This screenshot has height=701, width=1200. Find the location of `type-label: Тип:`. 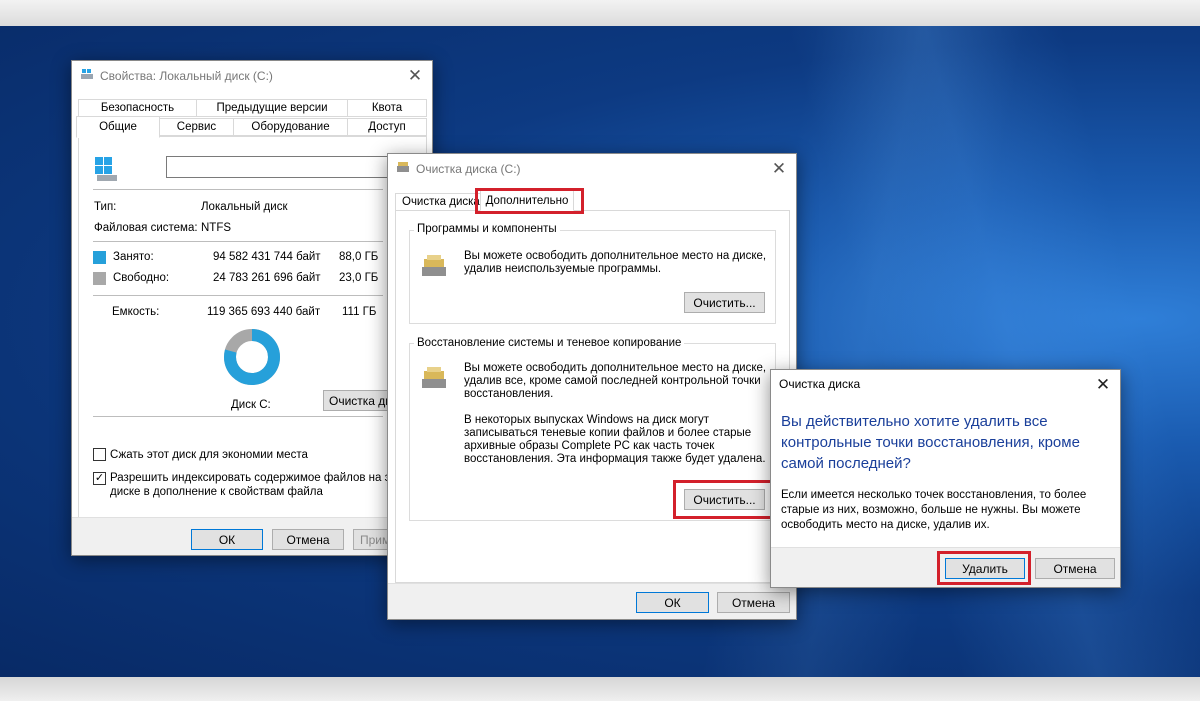

type-label: Тип: is located at coordinates (105, 207).